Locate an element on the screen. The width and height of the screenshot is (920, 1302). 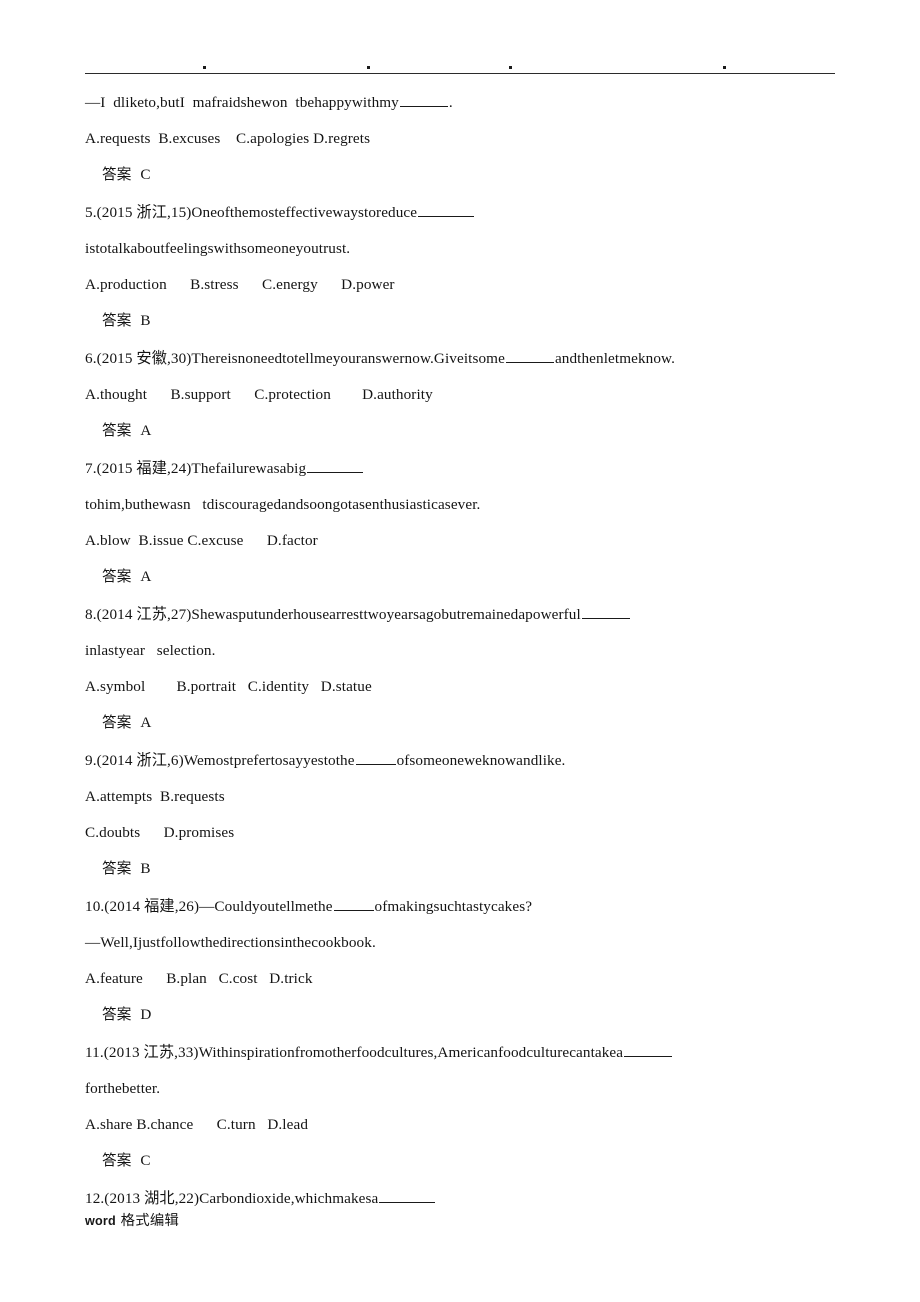
stem-text-after-blank: ofsomeoneweknowandlike. is located at coordinates (481, 760).